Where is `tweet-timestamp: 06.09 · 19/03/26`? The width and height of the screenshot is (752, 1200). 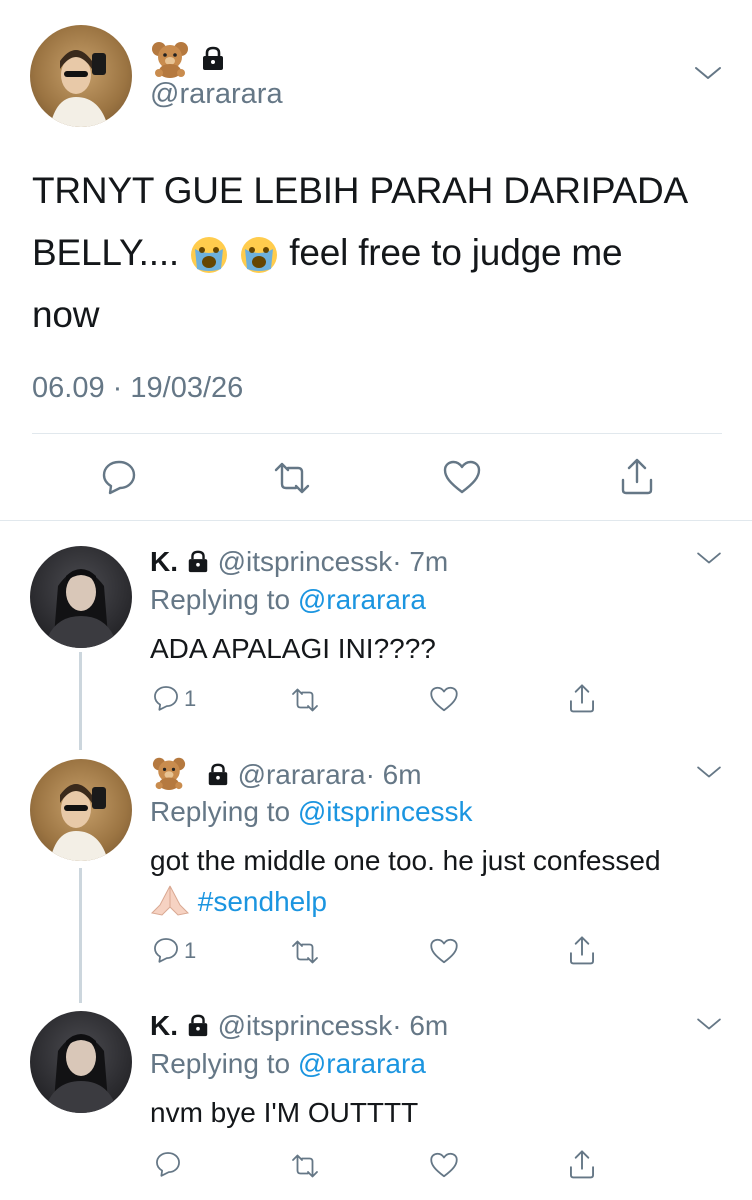
tweet-timestamp: 06.09 · 19/03/26 is located at coordinates (137, 388).